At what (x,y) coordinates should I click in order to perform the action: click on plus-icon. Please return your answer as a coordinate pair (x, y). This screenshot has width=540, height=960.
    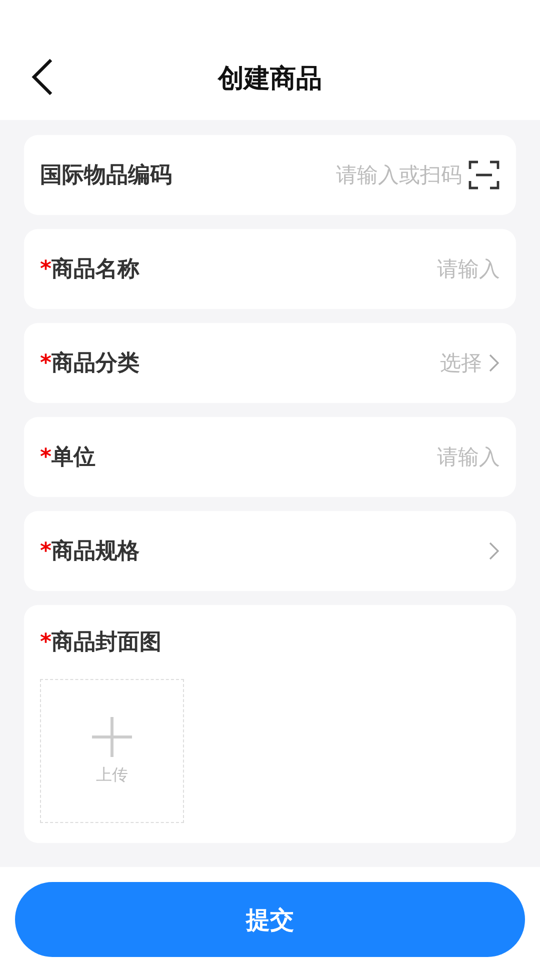
    Looking at the image, I should click on (112, 736).